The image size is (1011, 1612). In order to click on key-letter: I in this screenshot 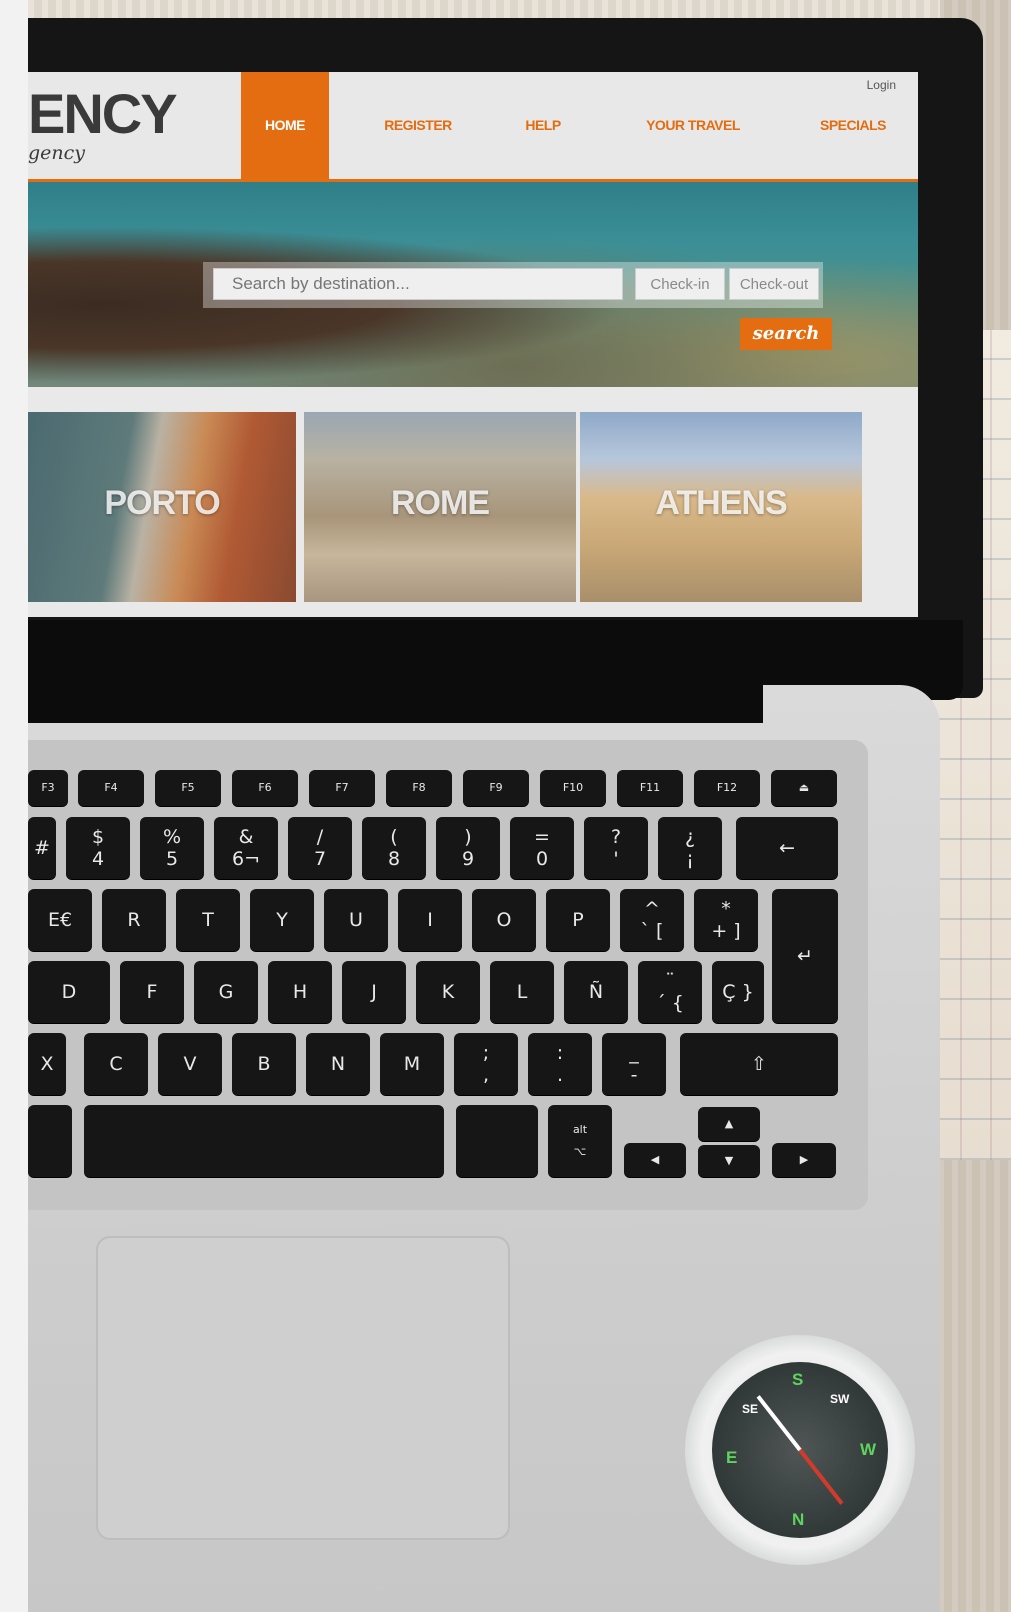, I will do `click(430, 920)`.